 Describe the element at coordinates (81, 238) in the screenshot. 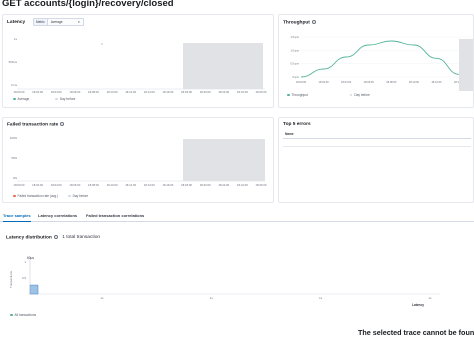

I see `total-transactions: 1 total transaction` at that location.